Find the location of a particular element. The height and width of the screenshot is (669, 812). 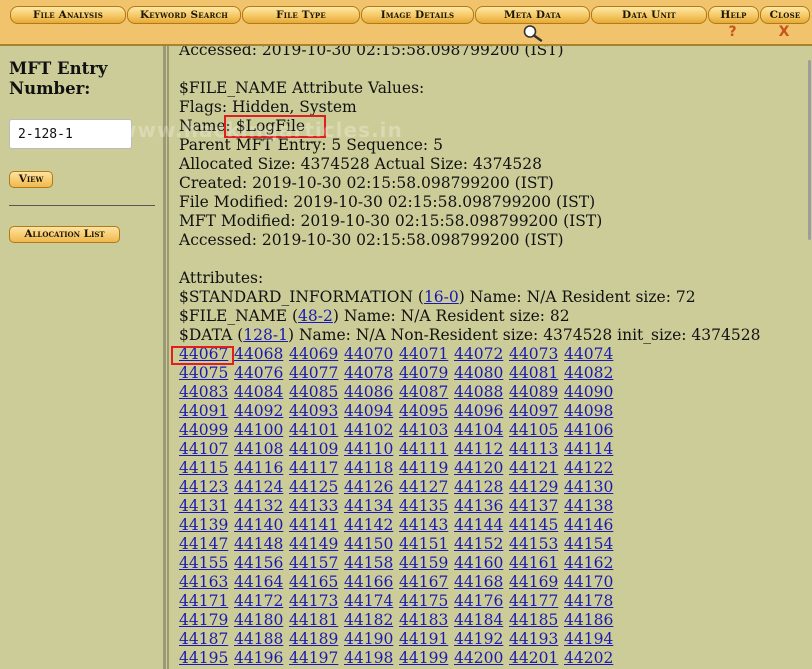

data-unit-link: 44188 is located at coordinates (261, 639).